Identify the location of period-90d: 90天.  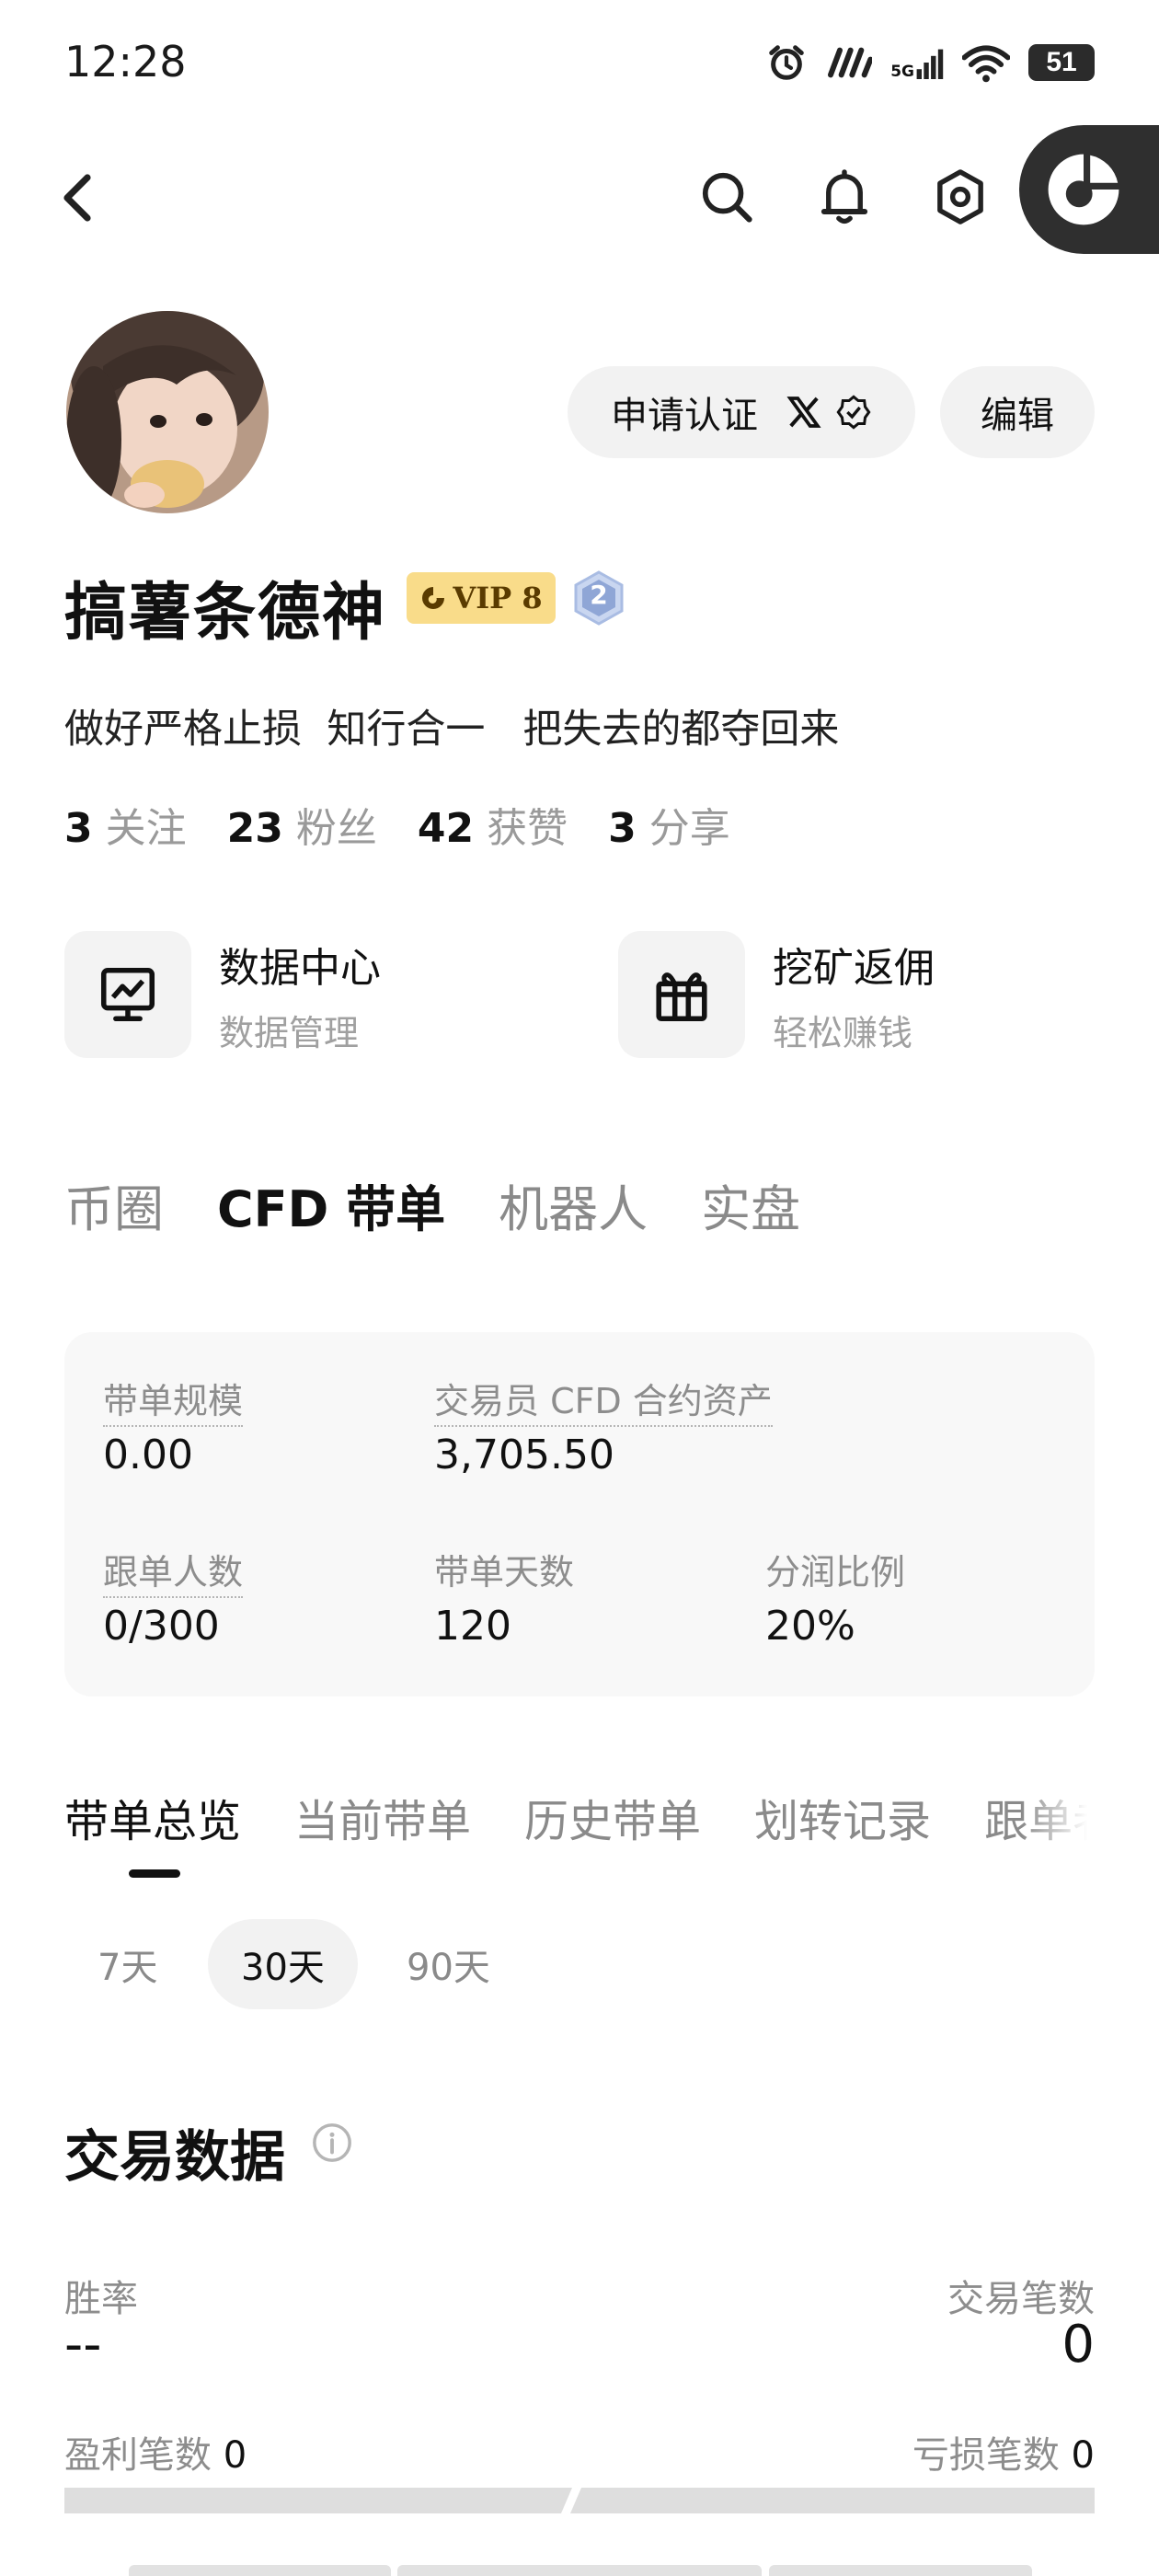
(448, 1964).